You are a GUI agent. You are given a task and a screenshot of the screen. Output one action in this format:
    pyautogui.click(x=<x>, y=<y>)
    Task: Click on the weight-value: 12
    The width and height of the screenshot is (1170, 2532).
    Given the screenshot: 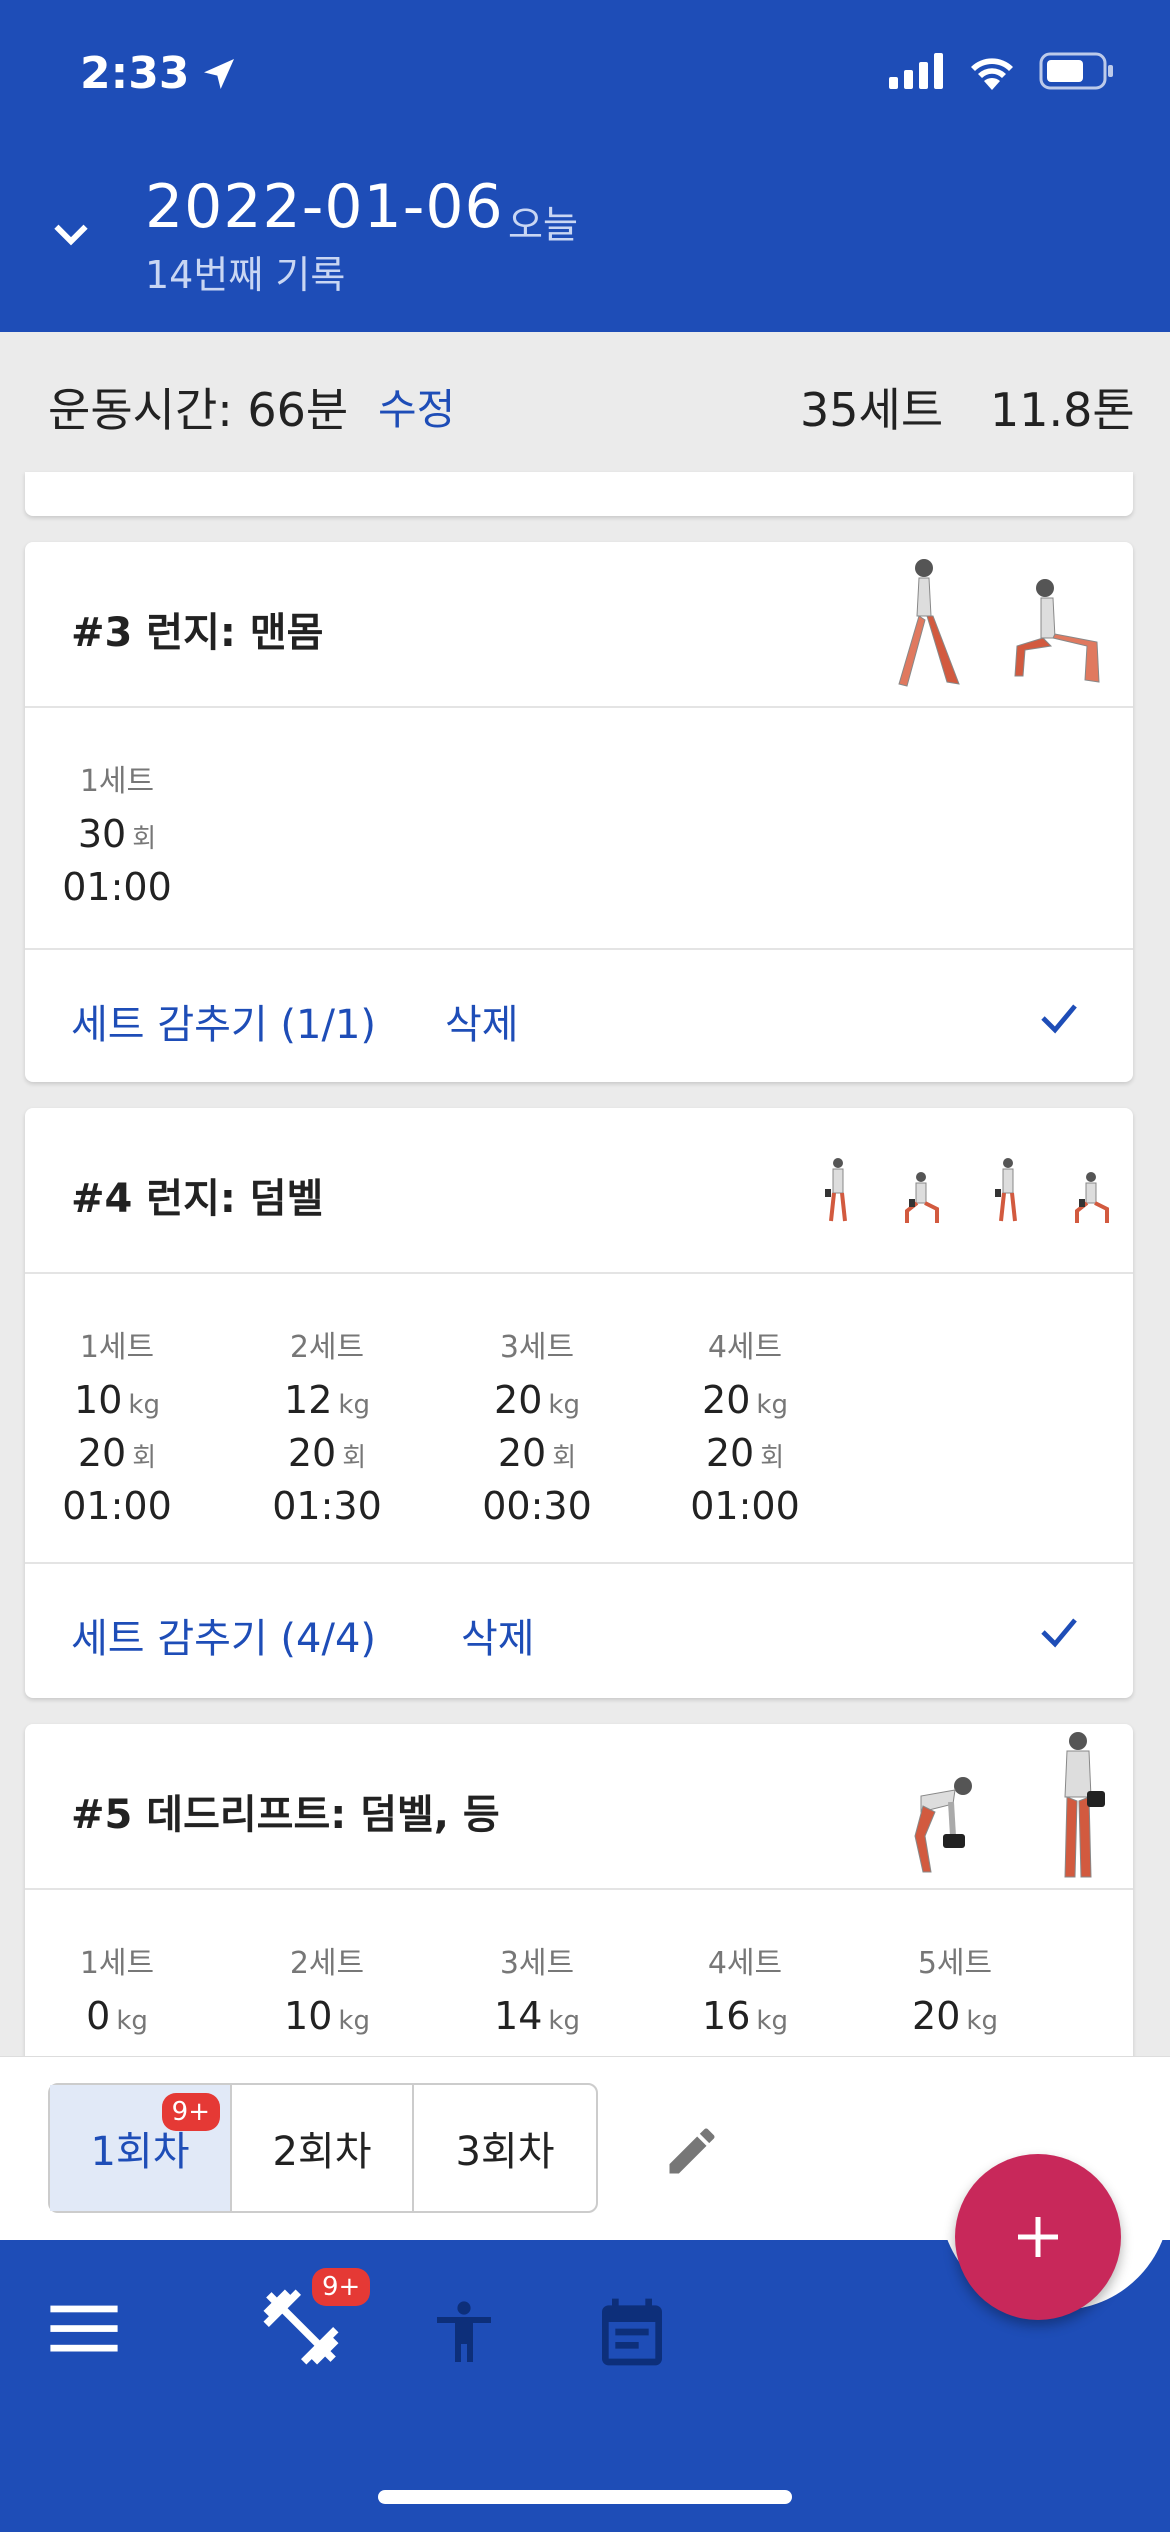 What is the action you would take?
    pyautogui.click(x=308, y=1400)
    